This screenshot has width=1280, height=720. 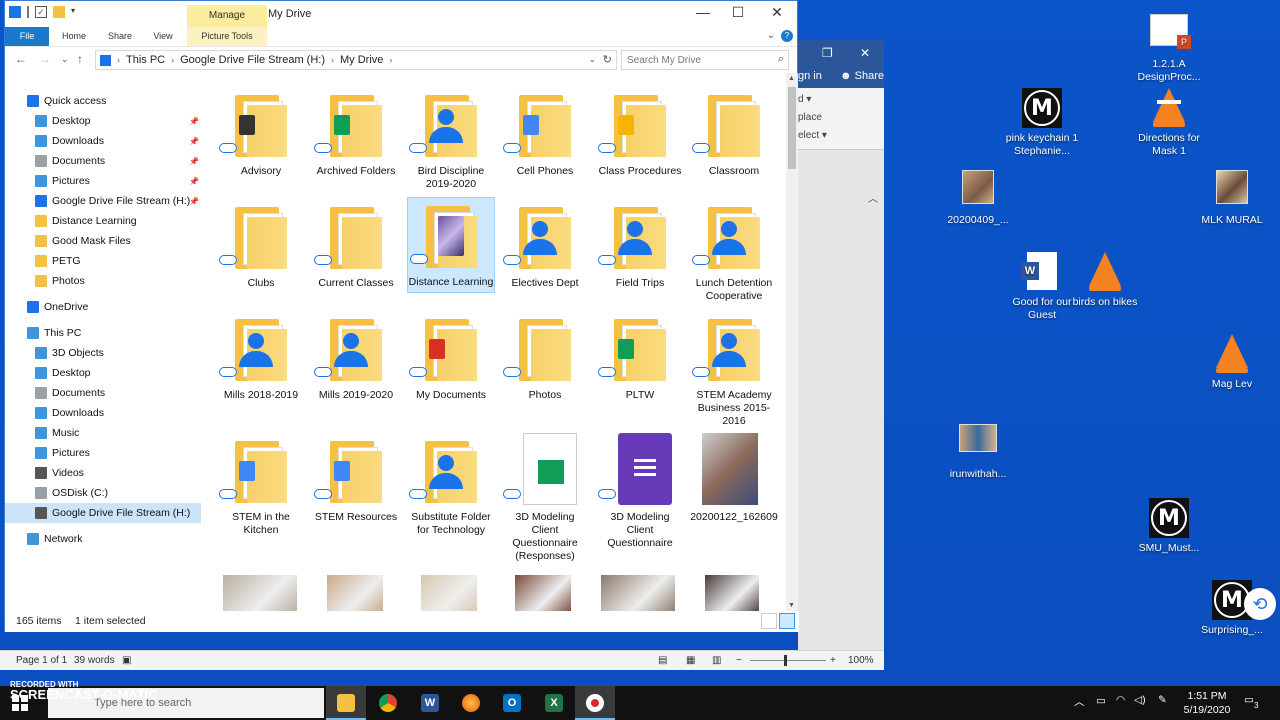 I want to click on pen-icon: ✎, so click(x=1162, y=707).